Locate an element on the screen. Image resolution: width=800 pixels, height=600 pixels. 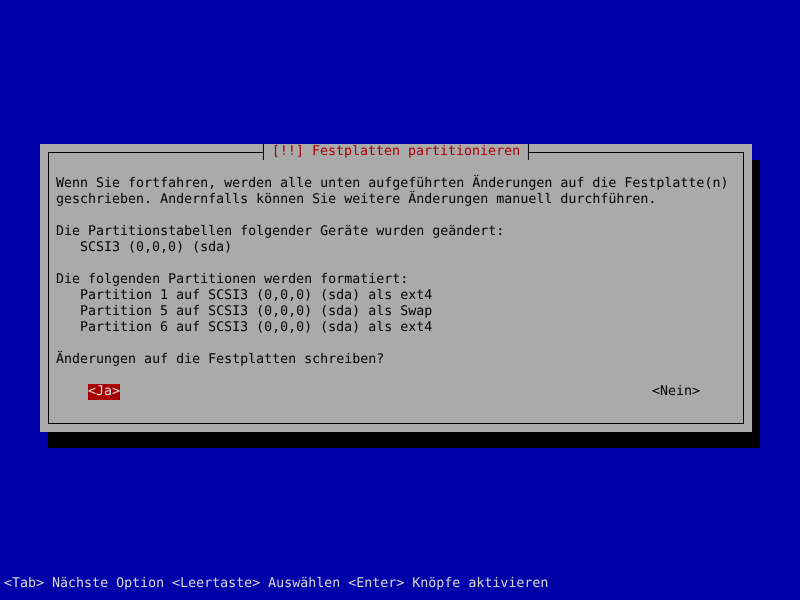
list-item: SCSI3 (0,0,0) (sda) is located at coordinates (156, 248).